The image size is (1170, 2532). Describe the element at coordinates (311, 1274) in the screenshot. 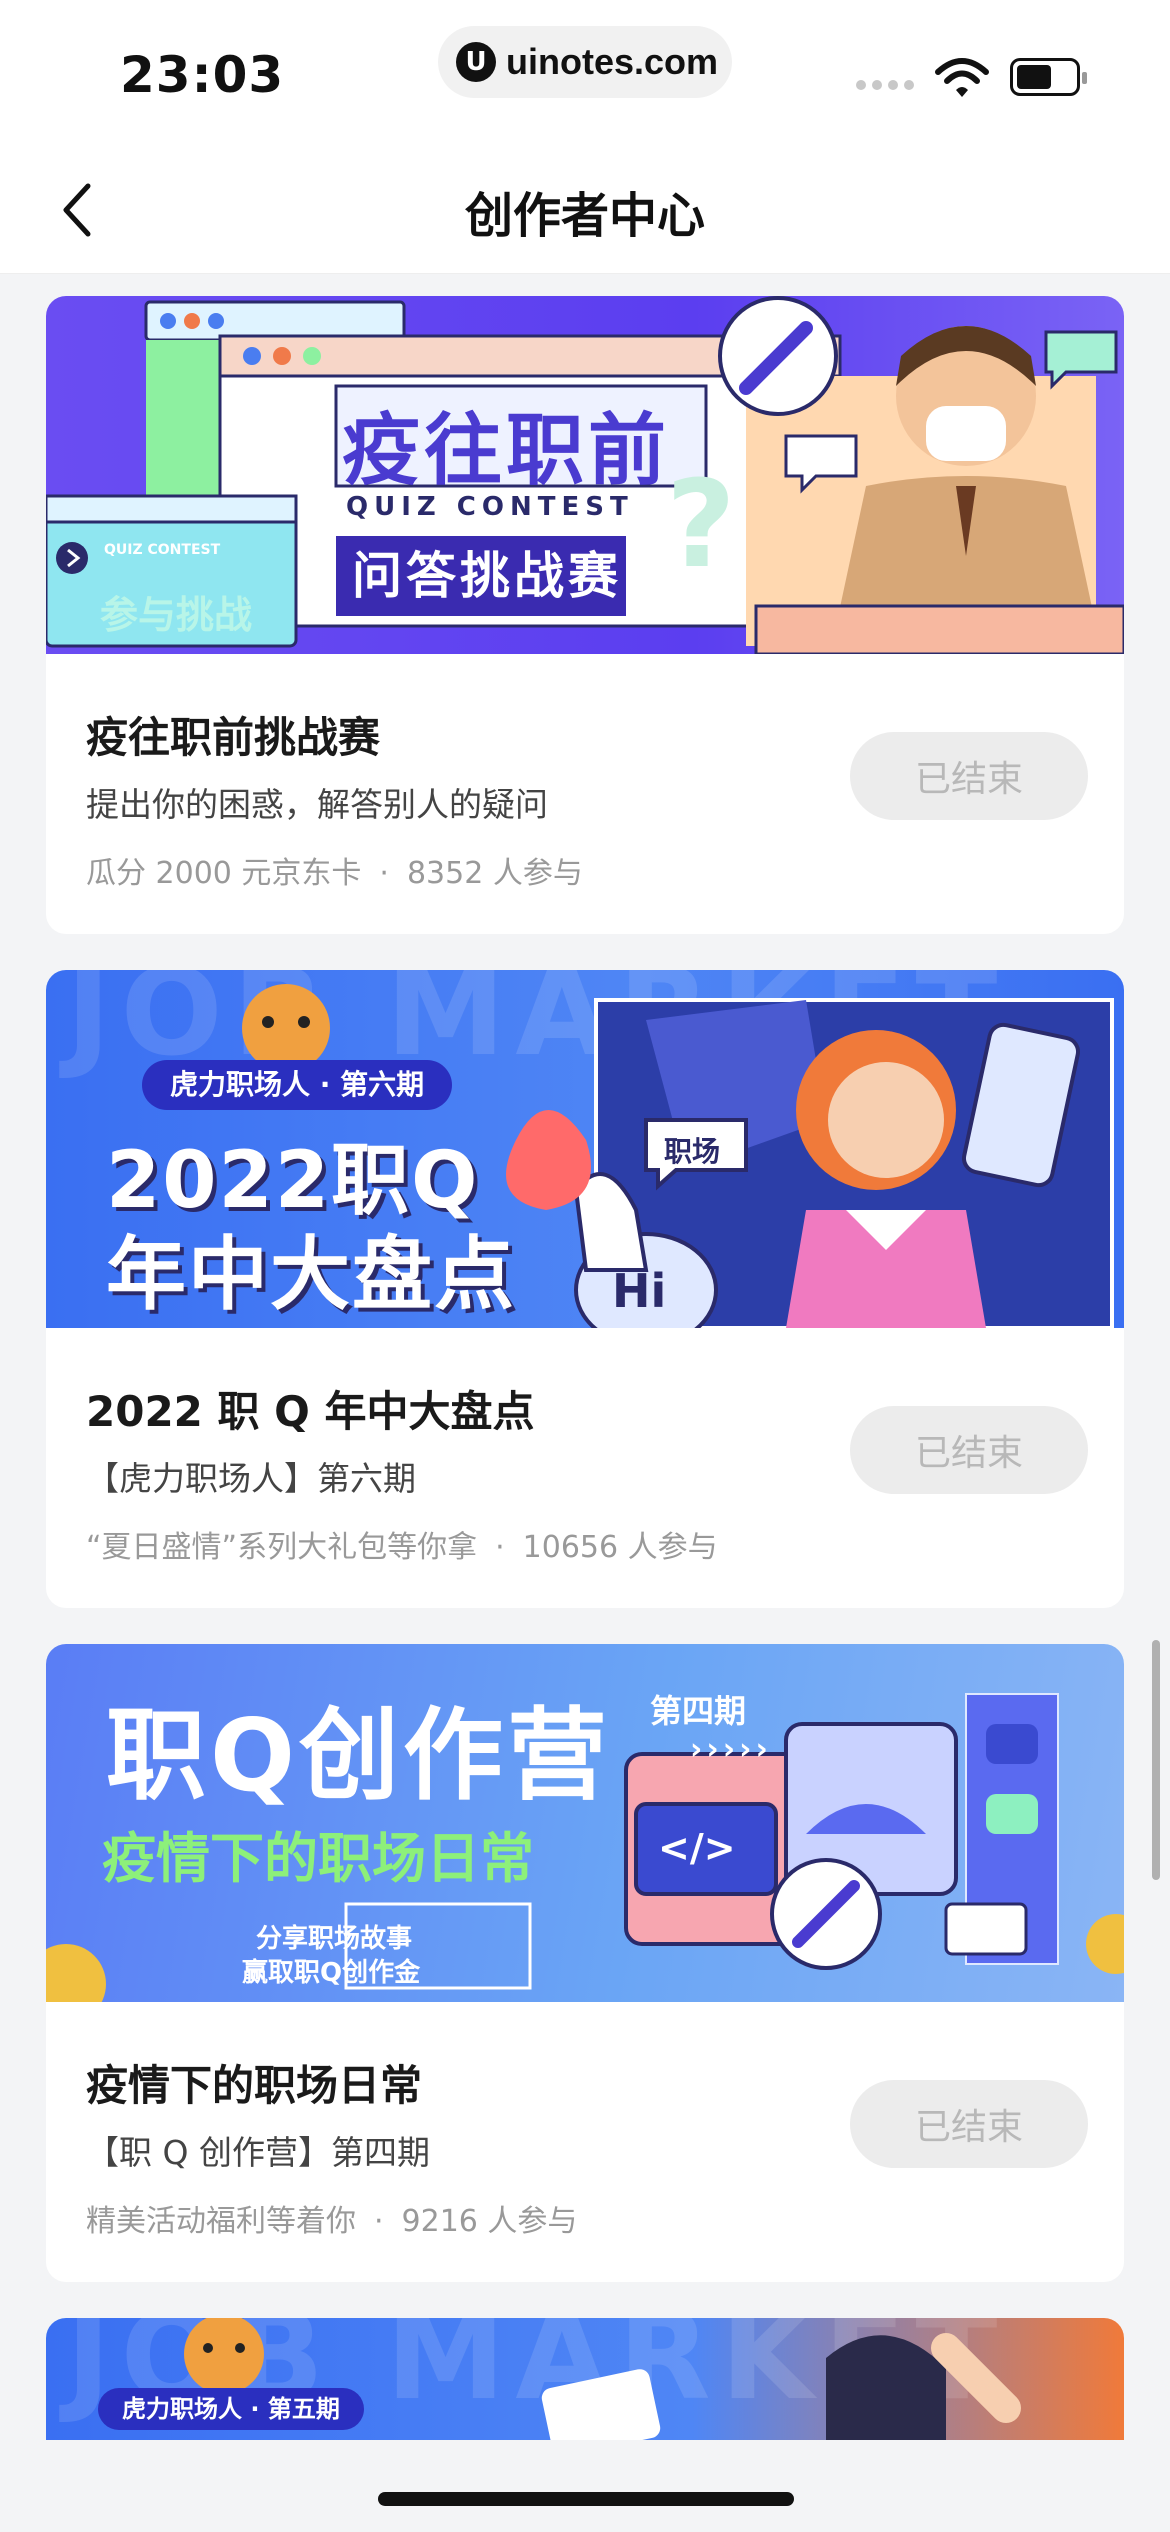

I see `banner-subheadline: 年中大盘点` at that location.